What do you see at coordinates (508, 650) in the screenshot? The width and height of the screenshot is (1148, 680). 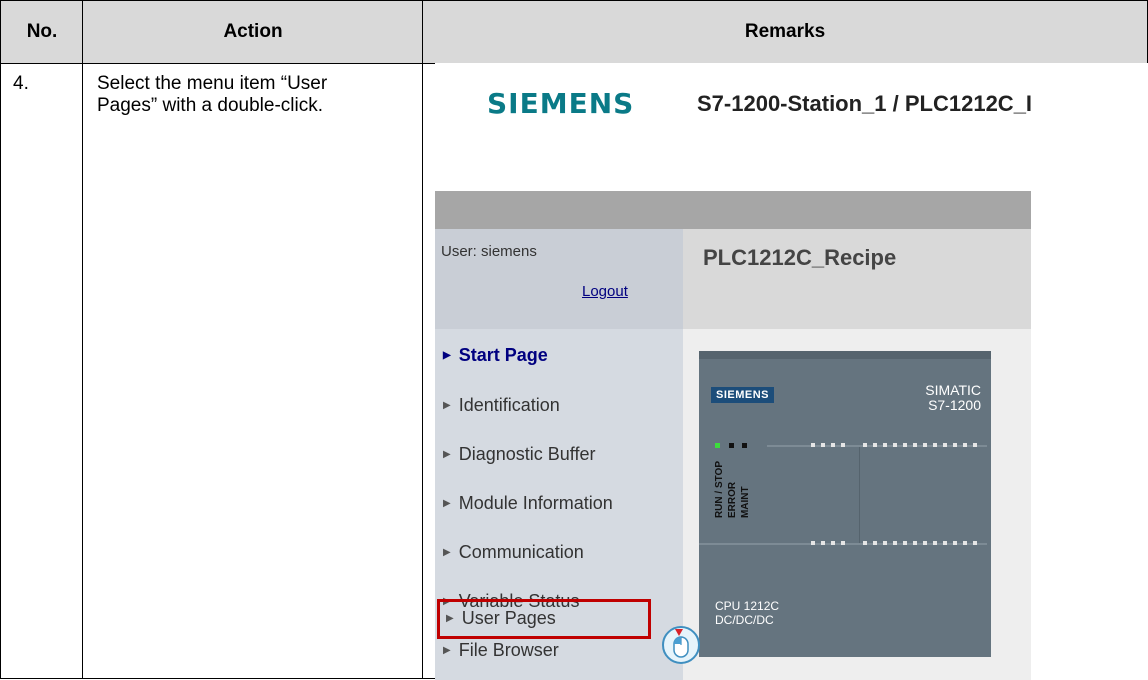 I see `nav-item-label: File Browser` at bounding box center [508, 650].